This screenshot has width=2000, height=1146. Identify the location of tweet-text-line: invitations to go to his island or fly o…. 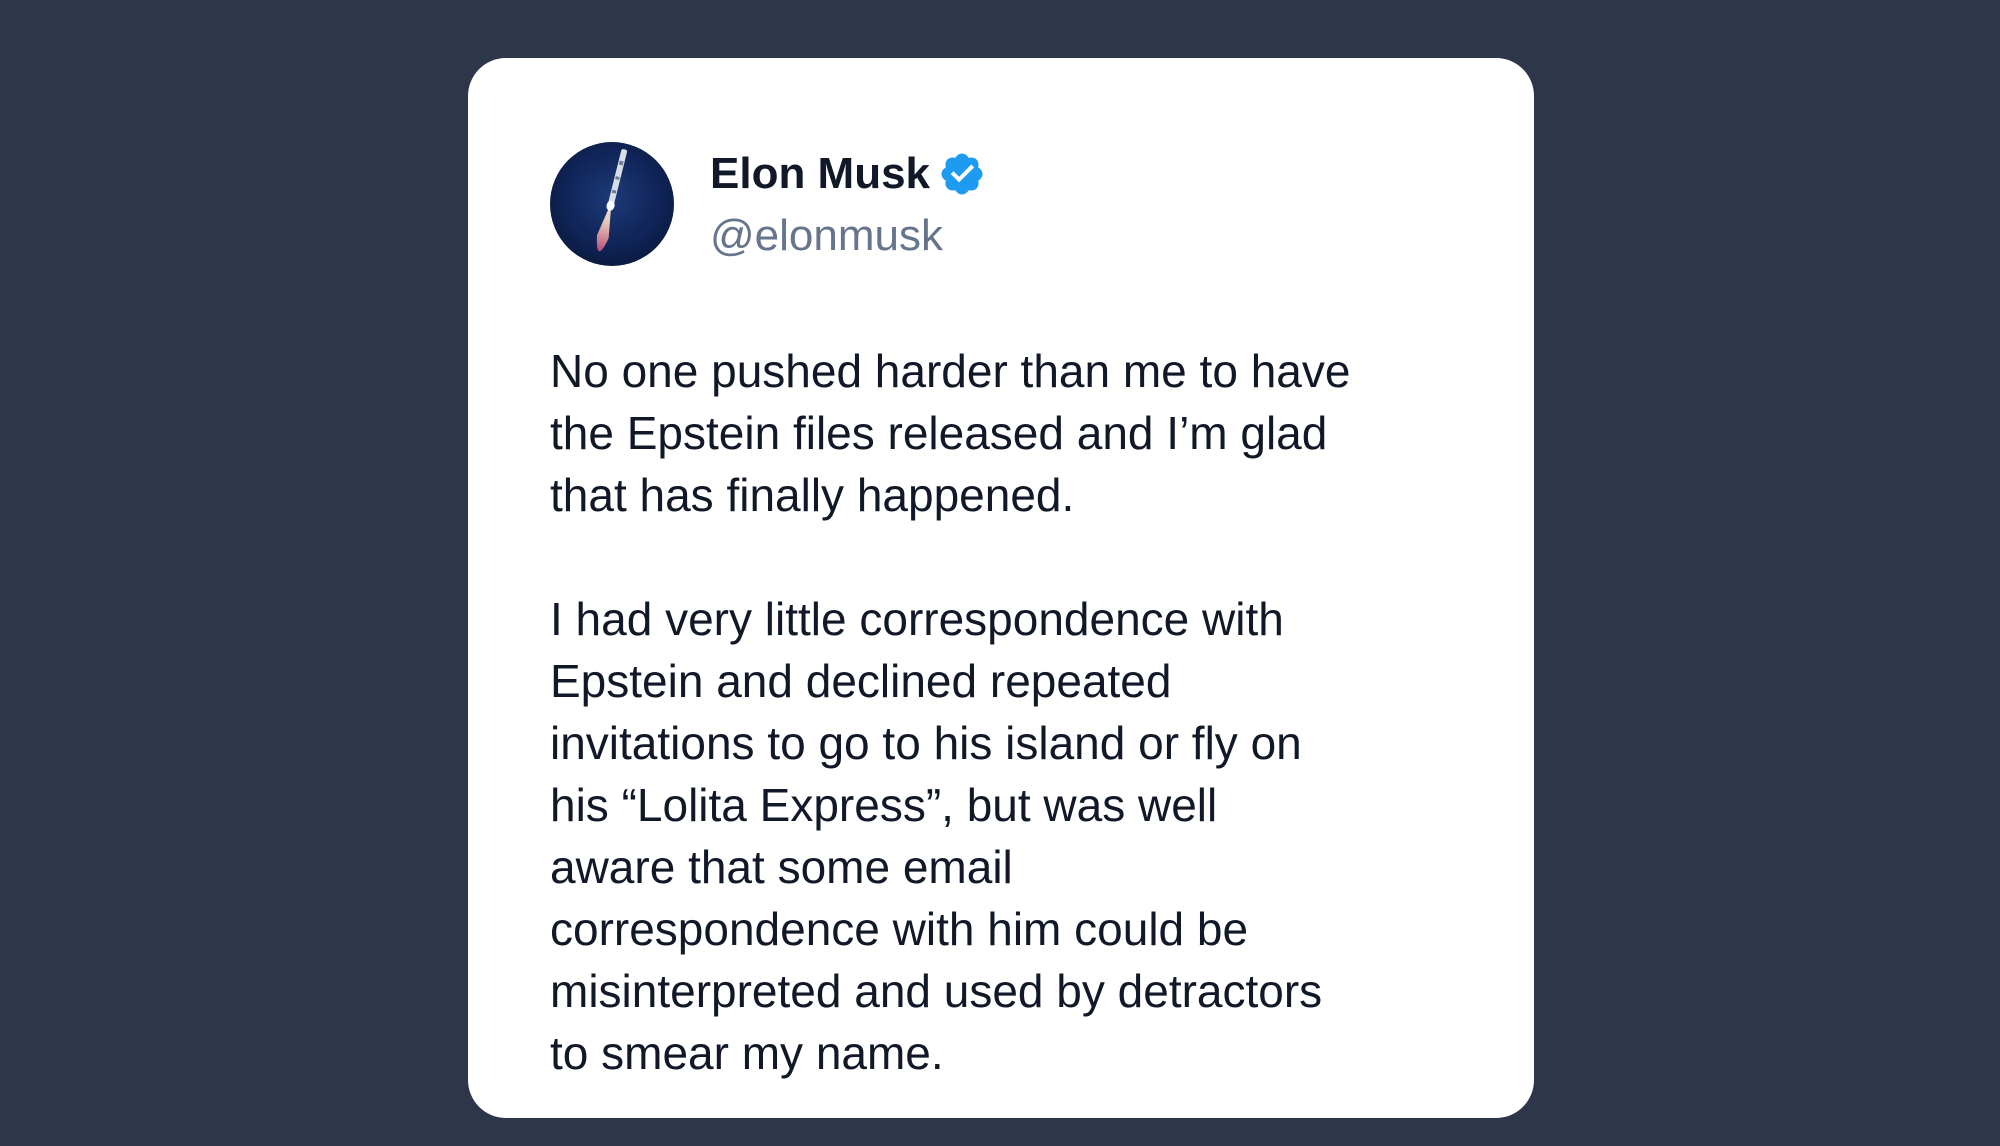
(926, 743).